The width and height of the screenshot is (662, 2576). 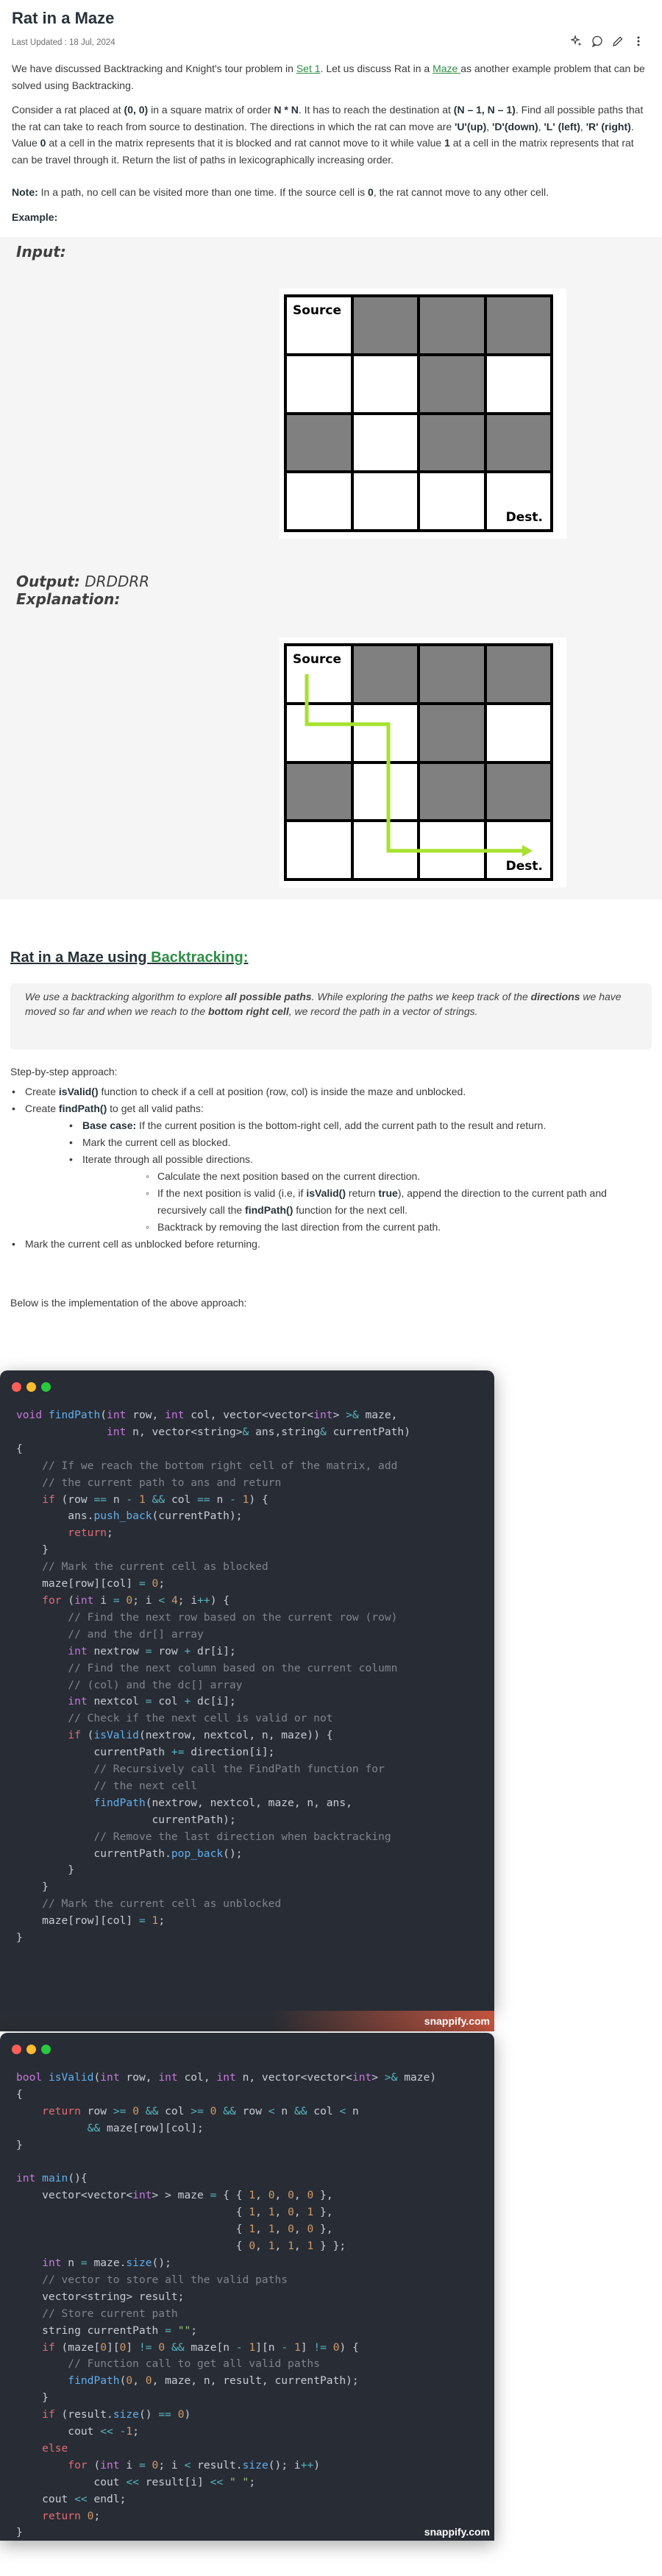 What do you see at coordinates (471, 126) in the screenshot?
I see `problem-bold: 'U'(up)` at bounding box center [471, 126].